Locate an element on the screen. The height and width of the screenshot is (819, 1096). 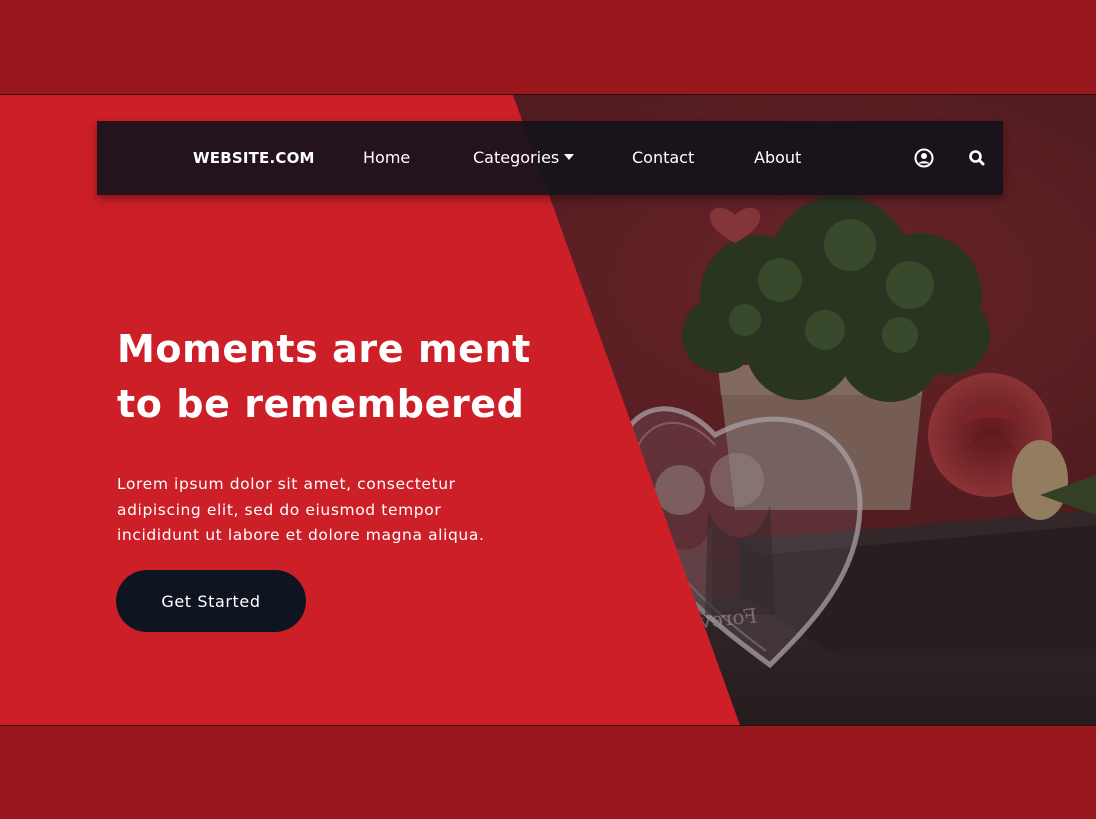
nav-categories-label: Categories is located at coordinates (516, 157).